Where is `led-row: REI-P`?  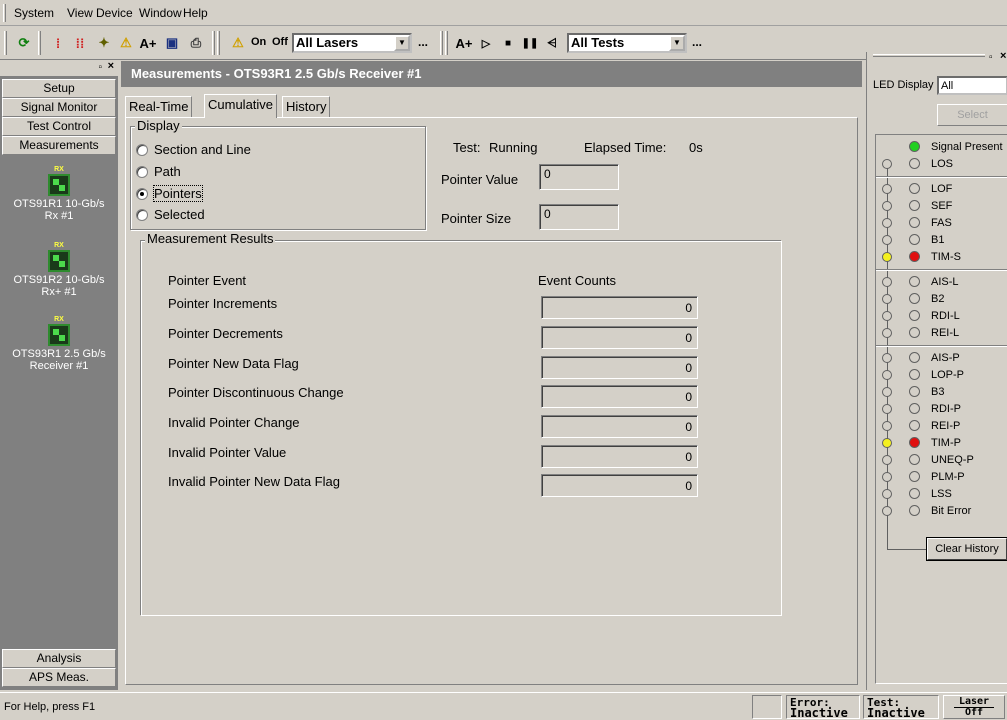
led-row: REI-P is located at coordinates (941, 426).